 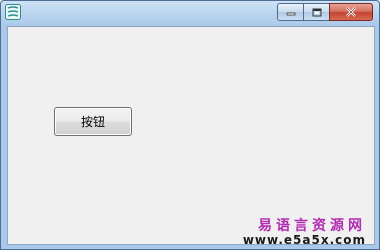 I want to click on watermark-site-name: 易语言资源网, so click(x=312, y=226).